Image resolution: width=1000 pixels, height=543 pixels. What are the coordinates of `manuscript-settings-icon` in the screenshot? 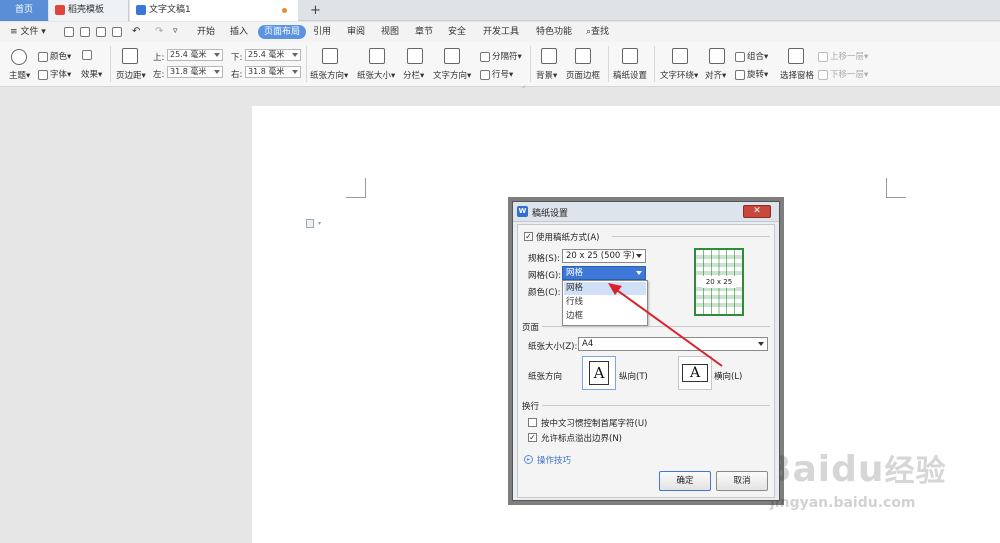 It's located at (630, 56).